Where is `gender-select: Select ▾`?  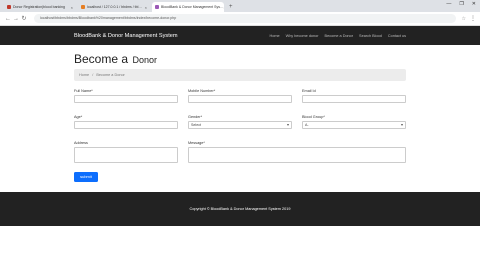
gender-select: Select ▾ is located at coordinates (240, 125).